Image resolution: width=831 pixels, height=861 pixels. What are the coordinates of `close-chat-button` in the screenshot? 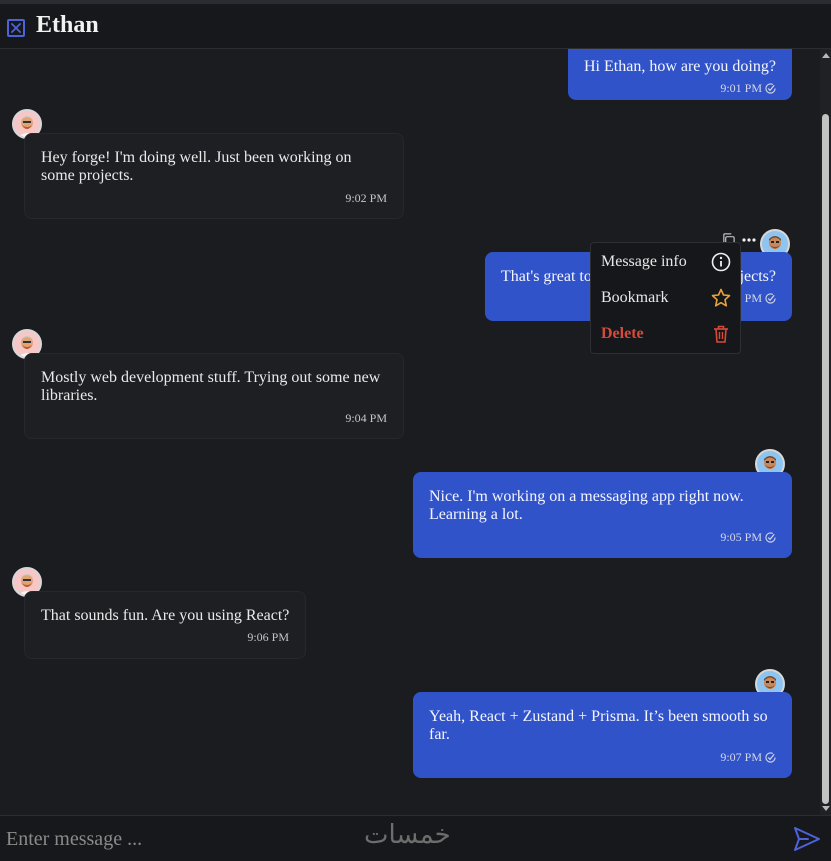 It's located at (16, 28).